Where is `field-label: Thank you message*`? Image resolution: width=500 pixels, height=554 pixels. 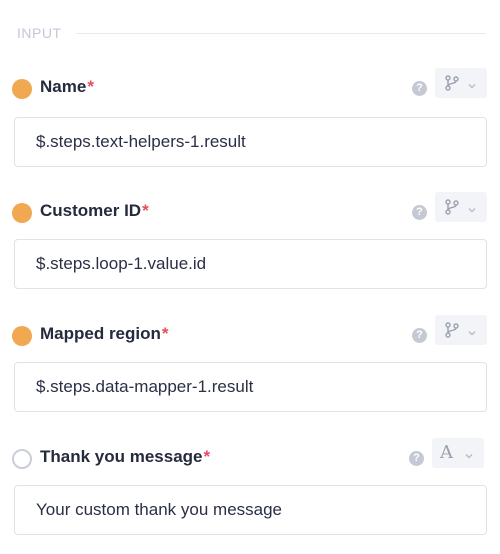 field-label: Thank you message* is located at coordinates (125, 457).